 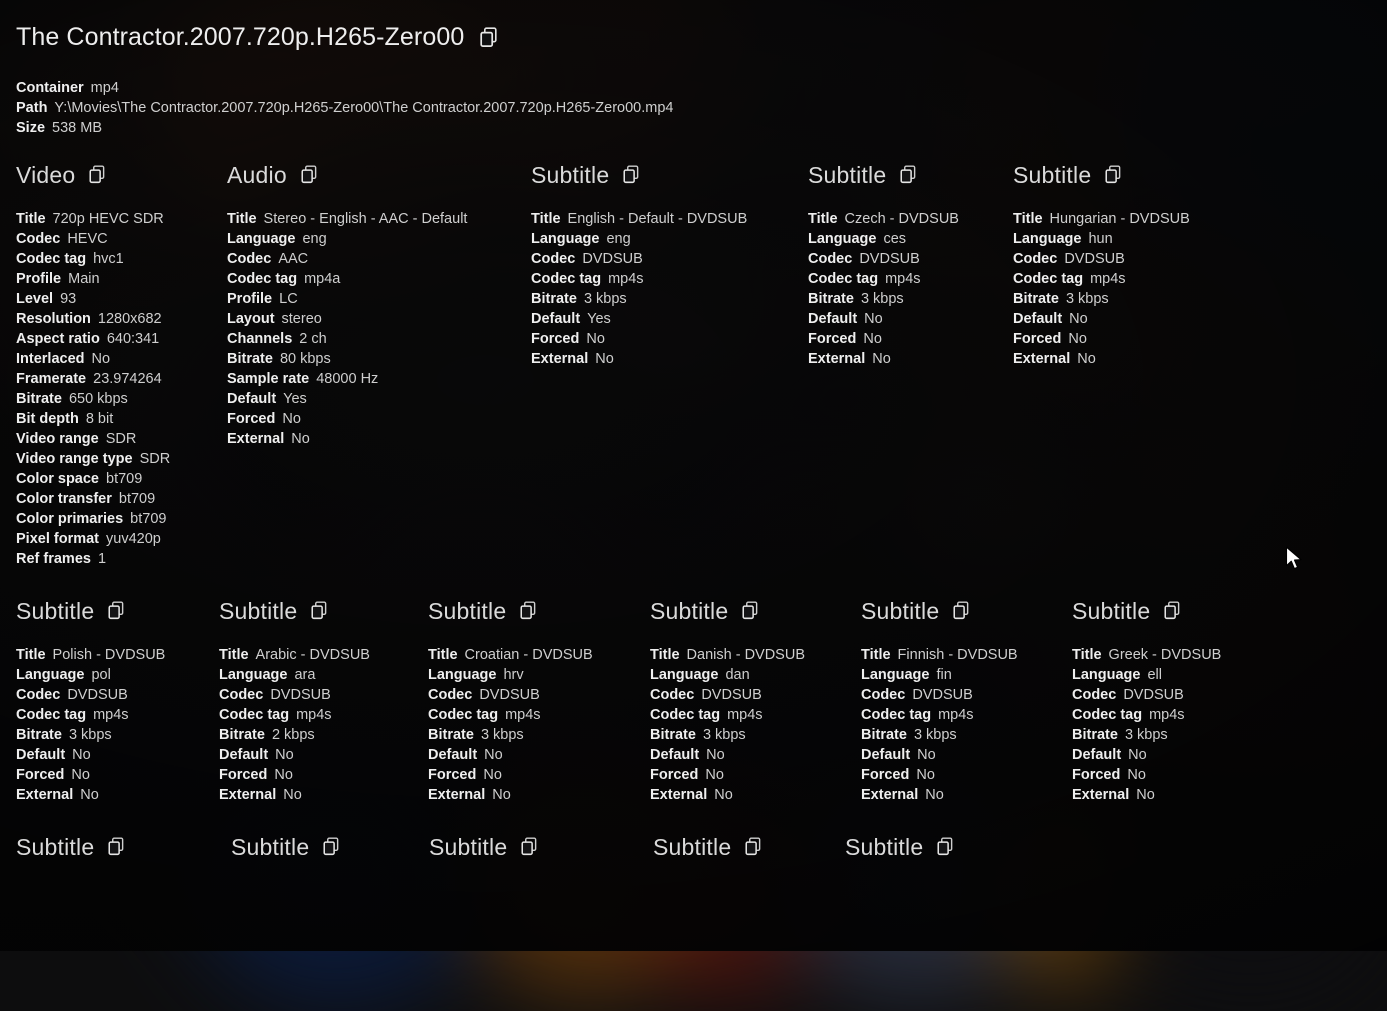 What do you see at coordinates (108, 219) in the screenshot?
I see `property-value: 720p HEVC SDR` at bounding box center [108, 219].